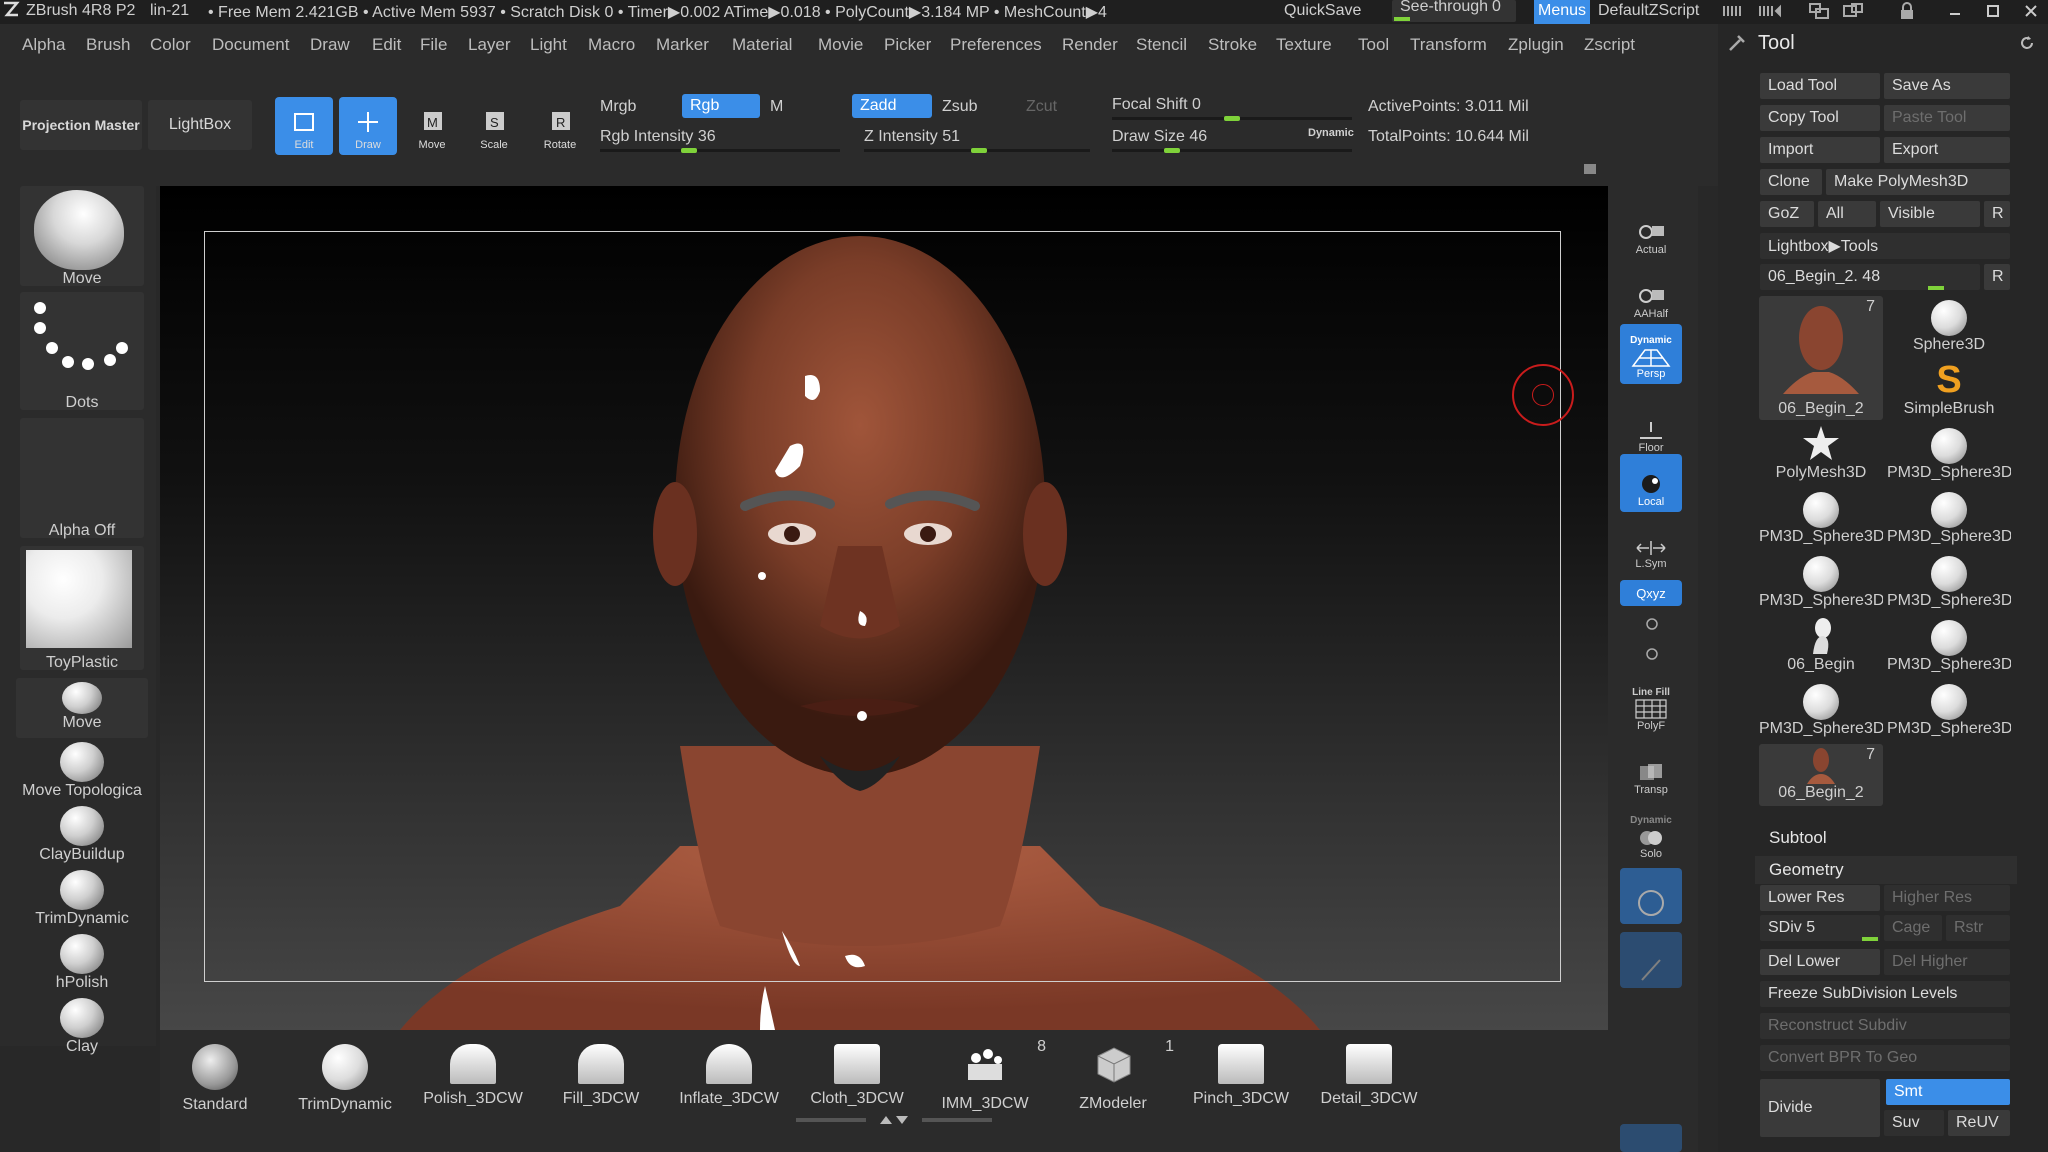 This screenshot has height=1152, width=2048. What do you see at coordinates (1997, 214) in the screenshot?
I see `goz-r-button: R` at bounding box center [1997, 214].